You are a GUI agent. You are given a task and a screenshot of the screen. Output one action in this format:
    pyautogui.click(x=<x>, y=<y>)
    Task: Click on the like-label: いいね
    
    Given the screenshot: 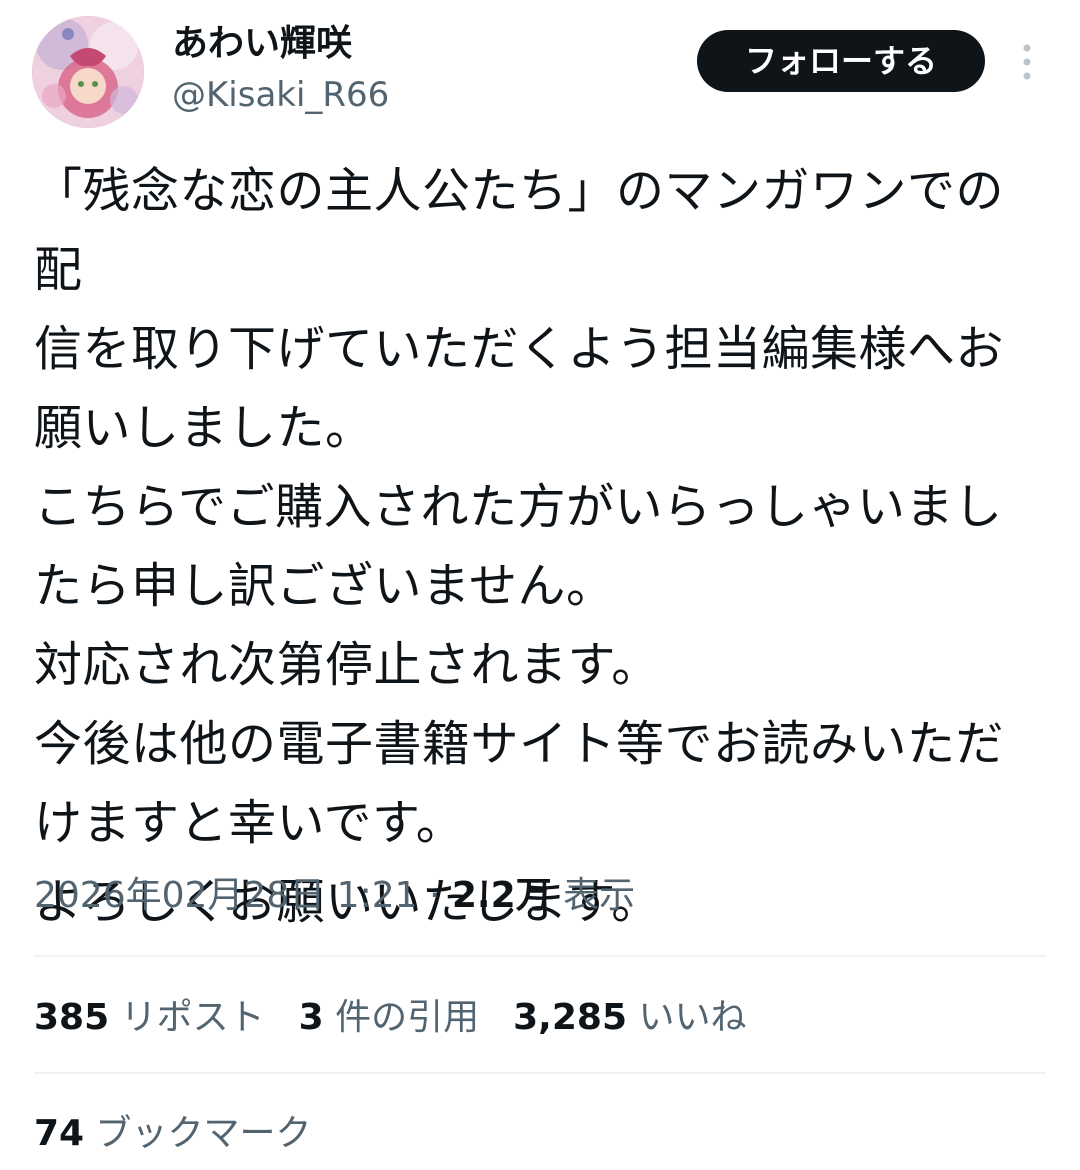 What is the action you would take?
    pyautogui.click(x=687, y=1017)
    